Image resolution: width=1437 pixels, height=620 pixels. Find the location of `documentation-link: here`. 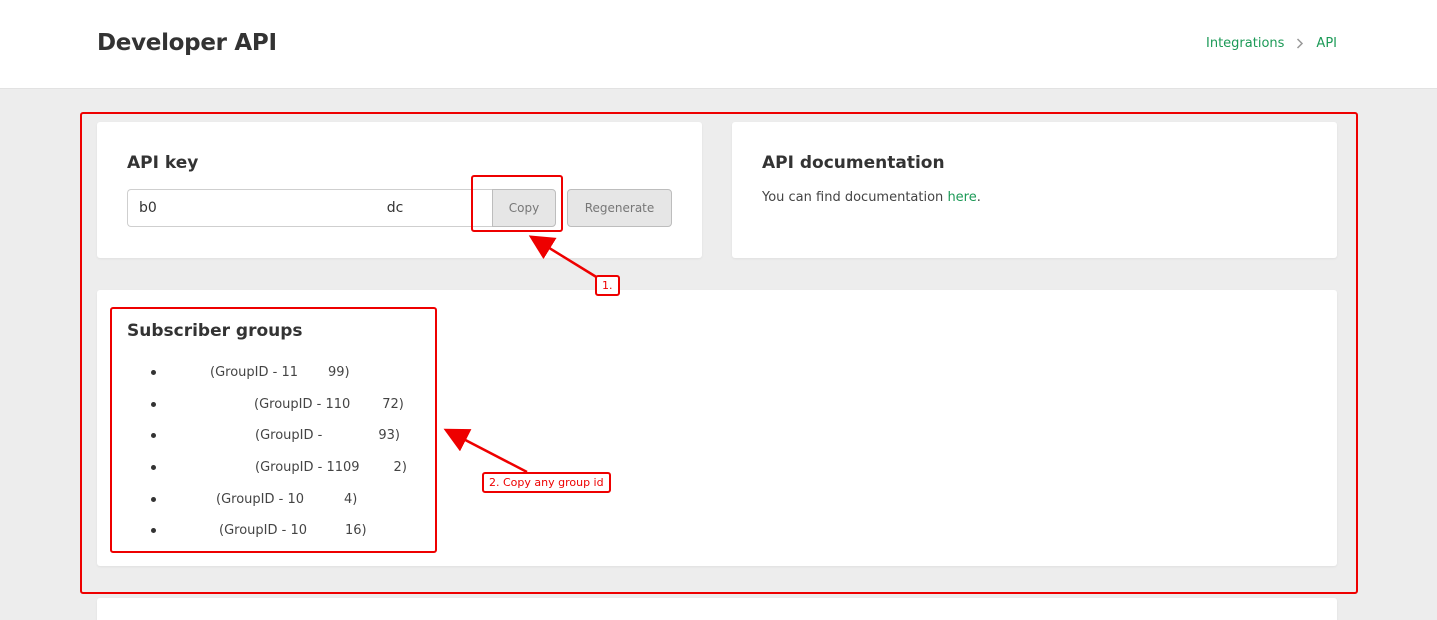

documentation-link: here is located at coordinates (961, 197).